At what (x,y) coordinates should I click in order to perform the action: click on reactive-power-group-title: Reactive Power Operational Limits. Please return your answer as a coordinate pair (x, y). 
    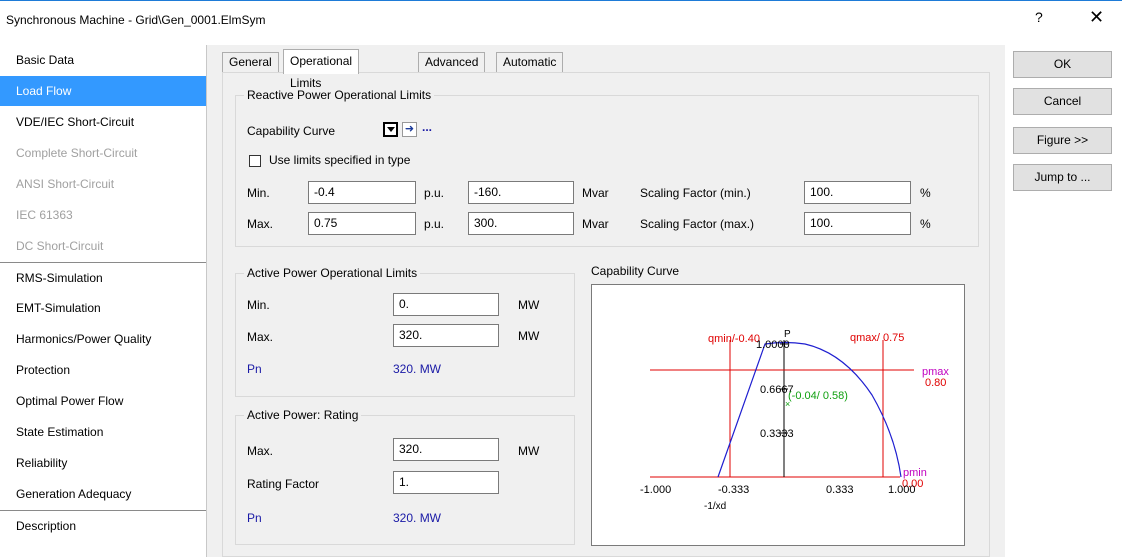
    Looking at the image, I should click on (339, 95).